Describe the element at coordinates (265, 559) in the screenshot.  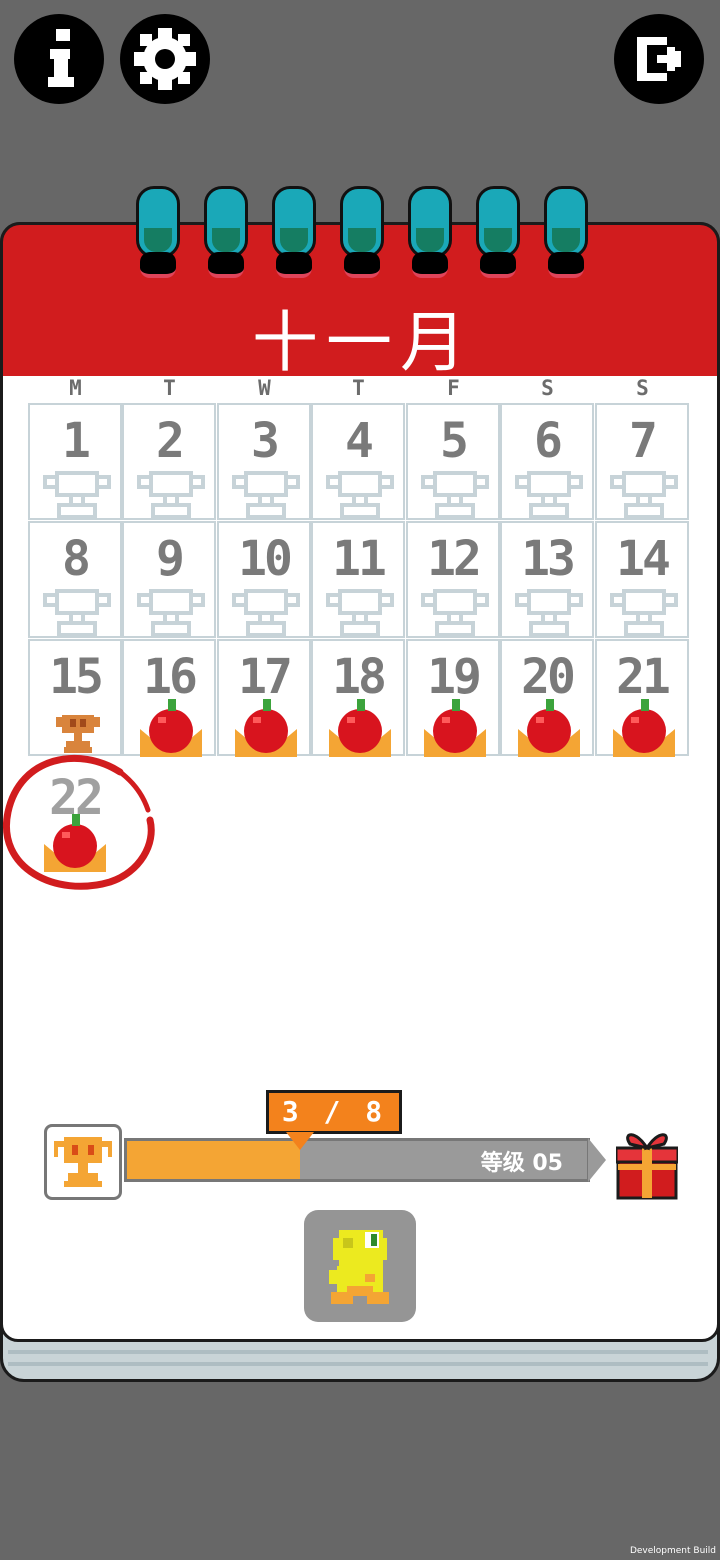
I see `day-number: 10` at that location.